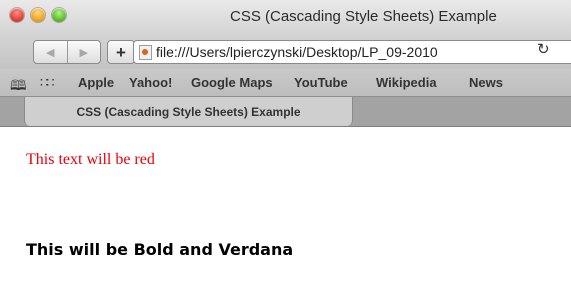  Describe the element at coordinates (321, 82) in the screenshot. I see `bookmark-youtube: YouTube` at that location.